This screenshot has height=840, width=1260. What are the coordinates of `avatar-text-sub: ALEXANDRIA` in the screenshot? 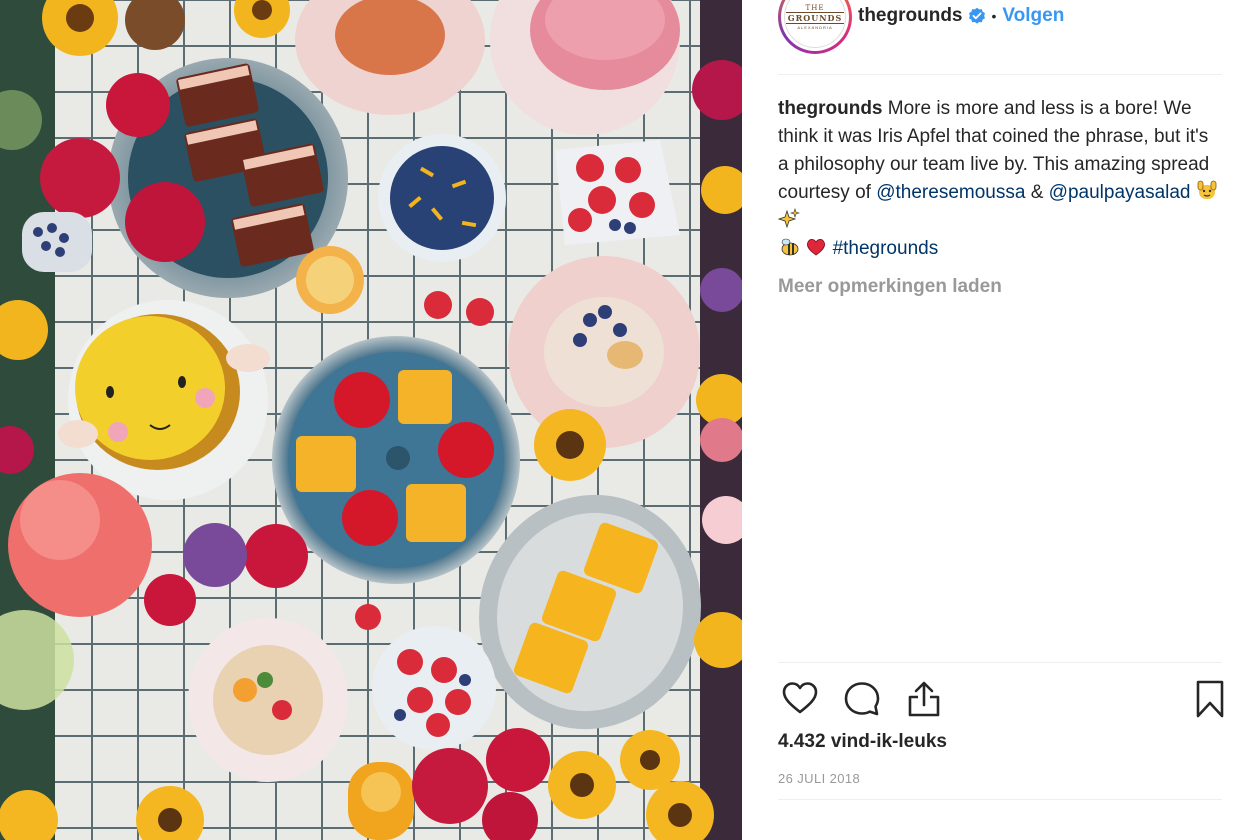 It's located at (815, 27).